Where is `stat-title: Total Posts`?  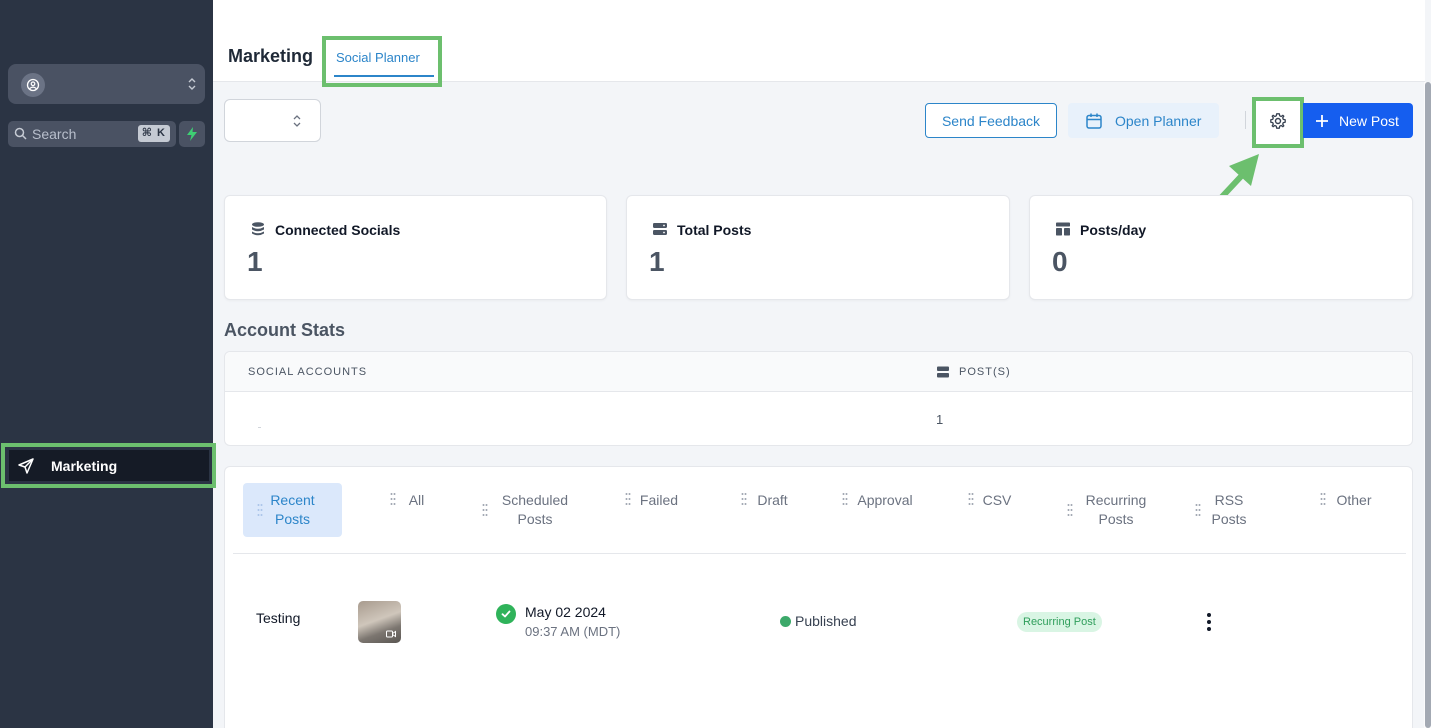
stat-title: Total Posts is located at coordinates (714, 230).